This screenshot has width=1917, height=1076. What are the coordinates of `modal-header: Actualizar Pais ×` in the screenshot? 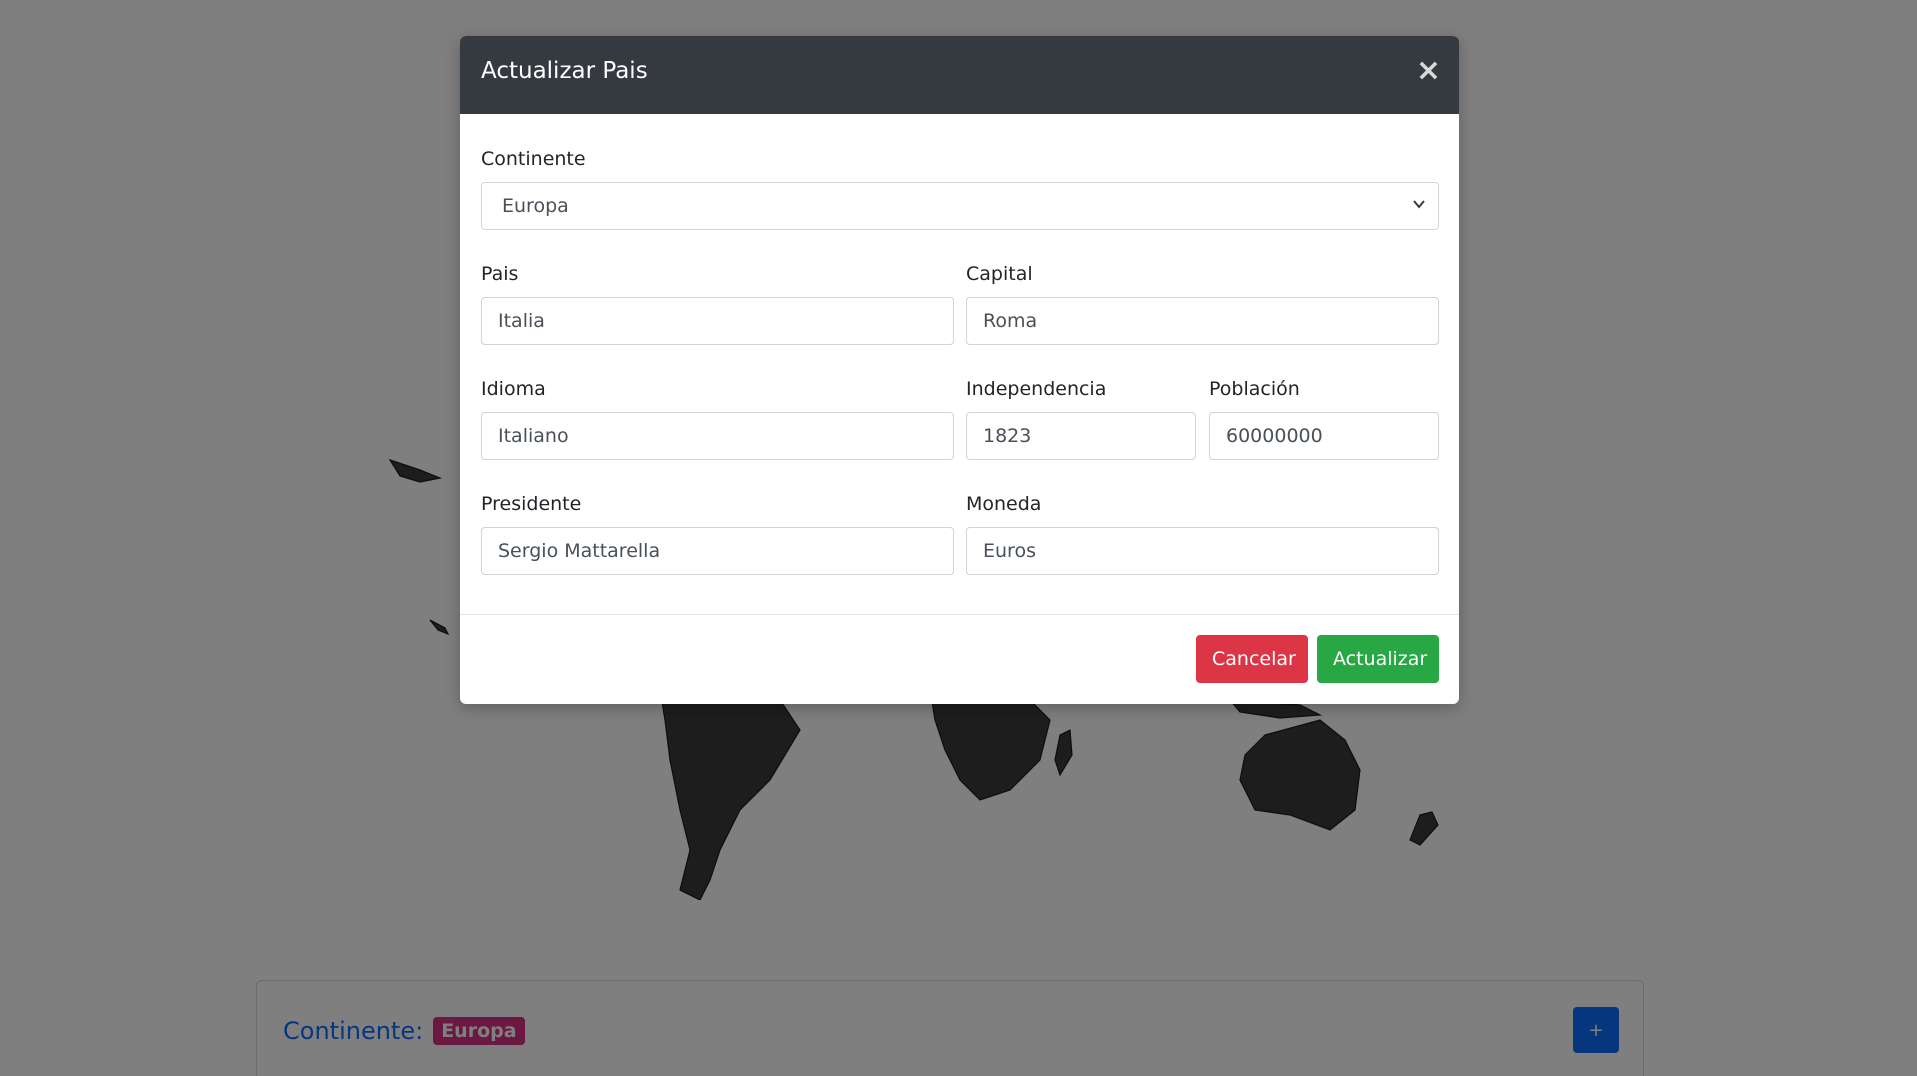 It's located at (959, 75).